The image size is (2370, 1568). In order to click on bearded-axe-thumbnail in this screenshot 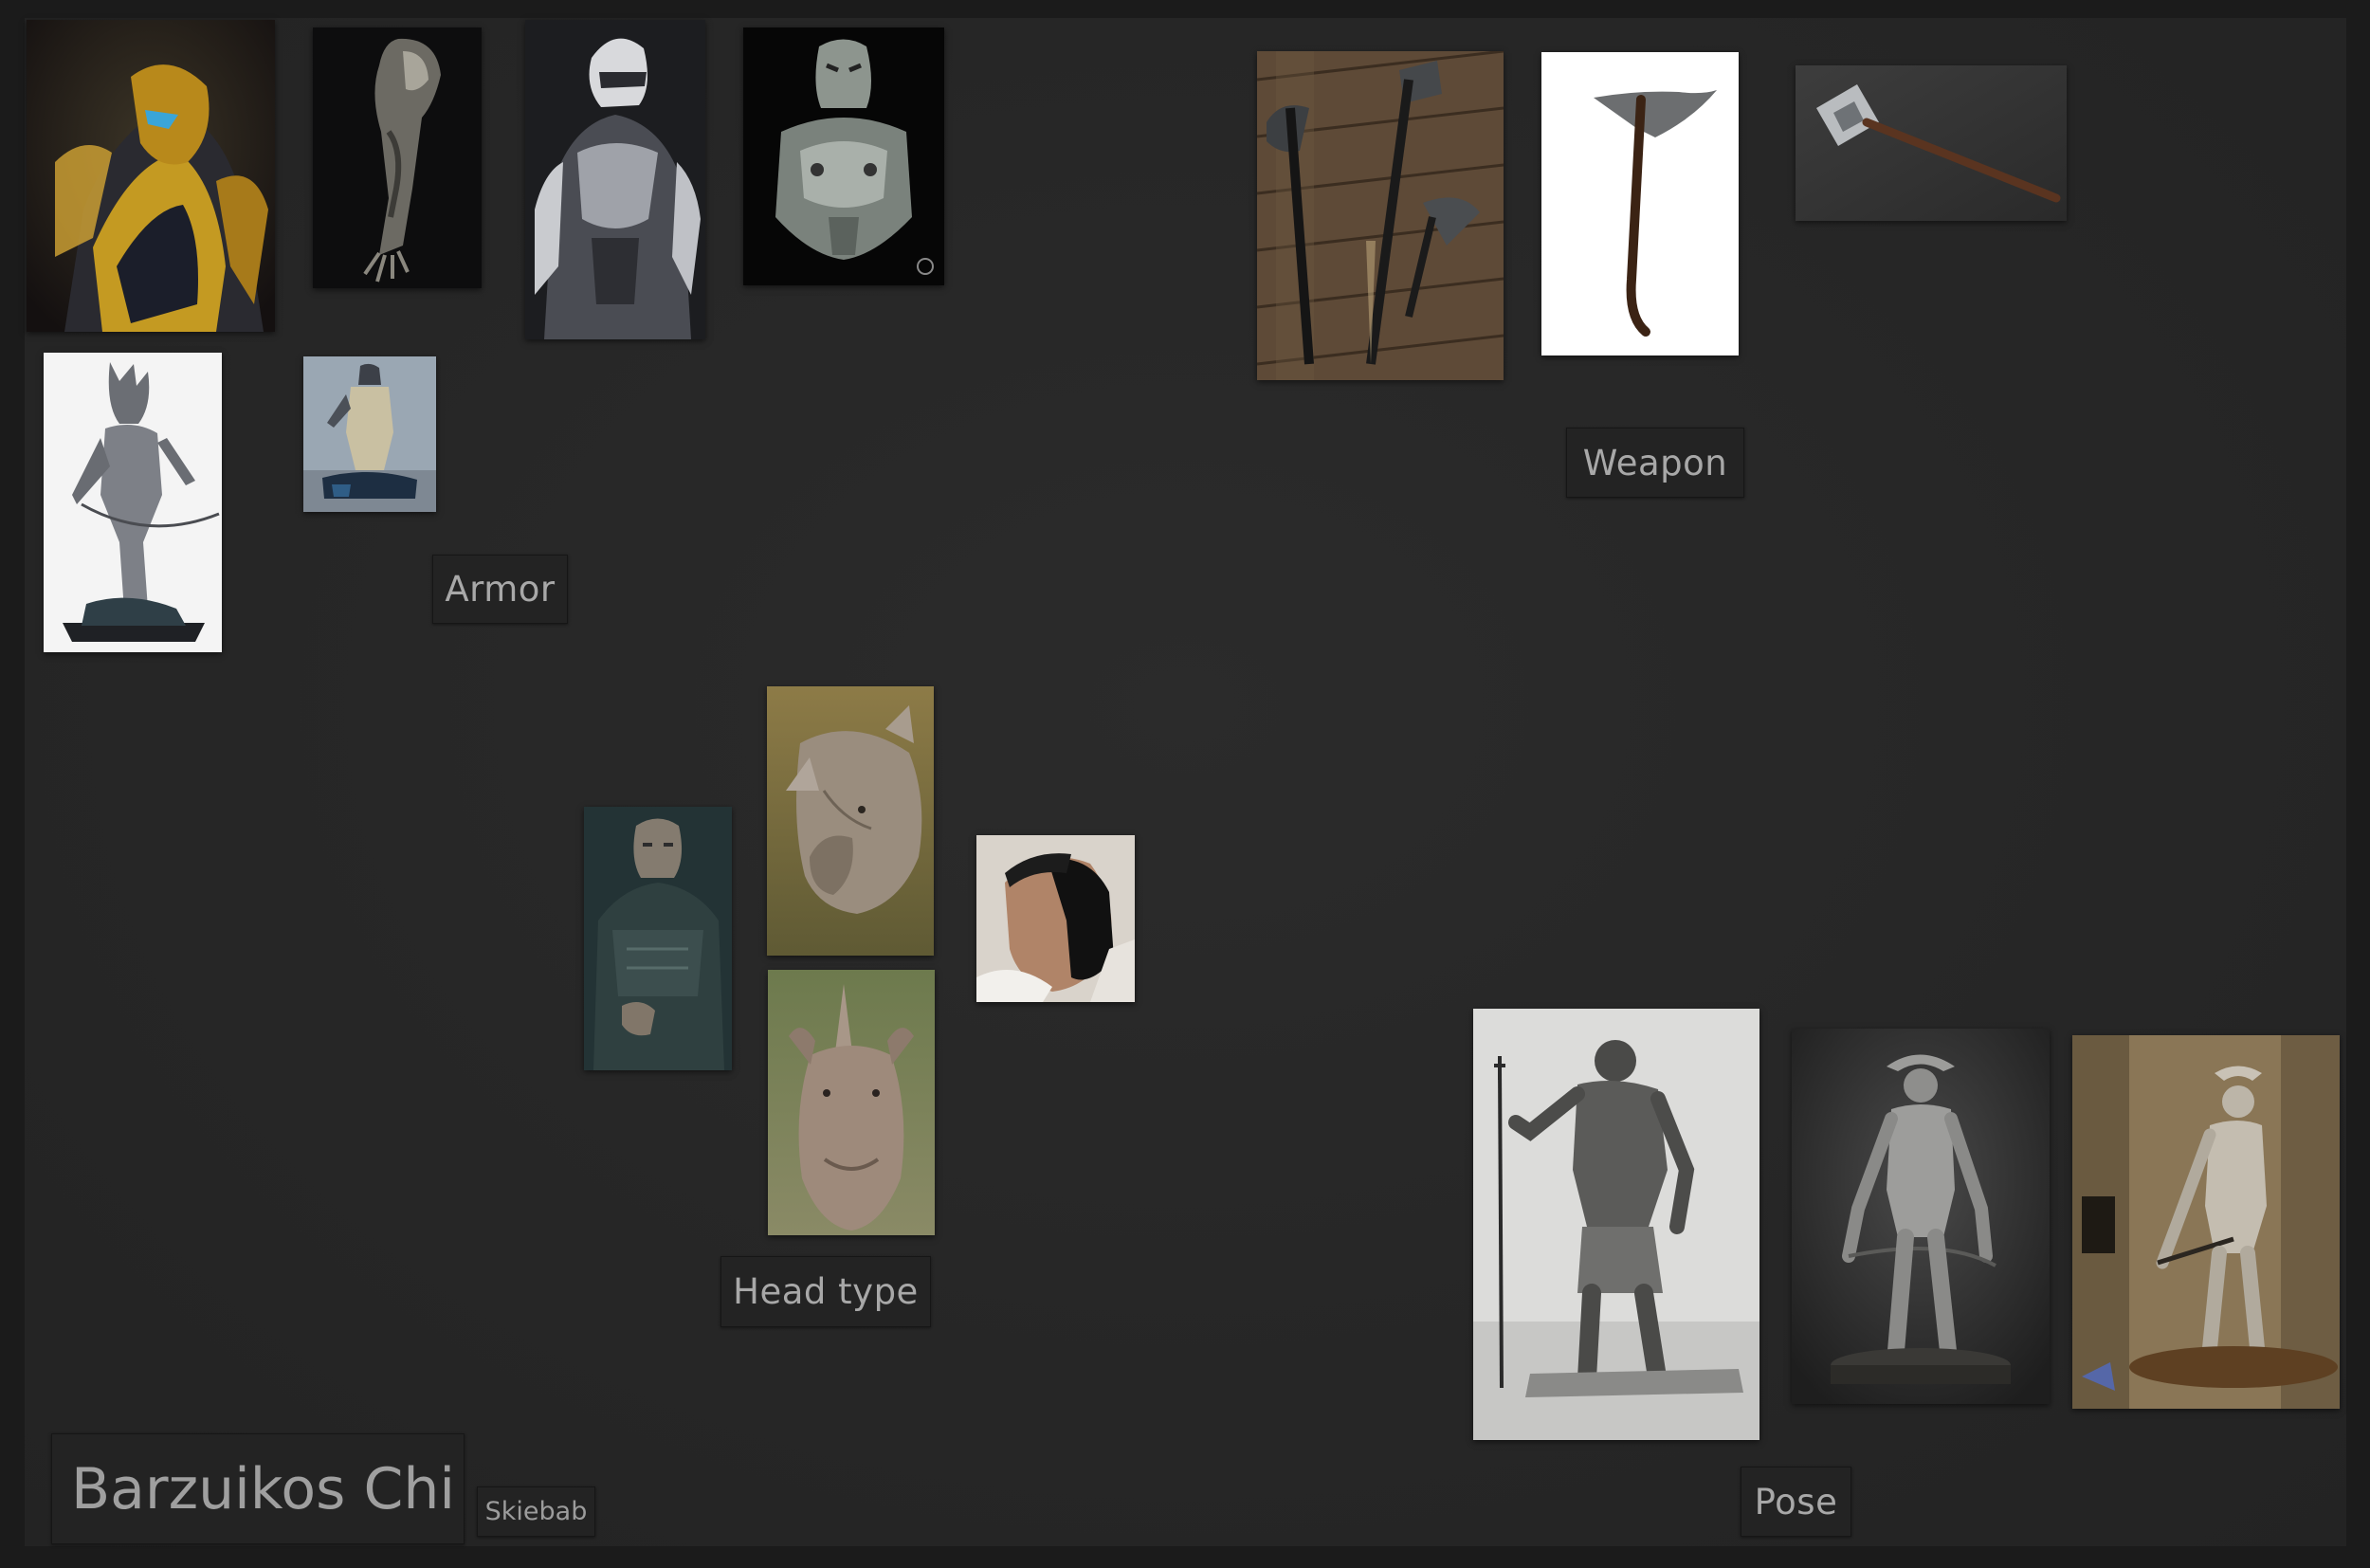, I will do `click(1640, 204)`.